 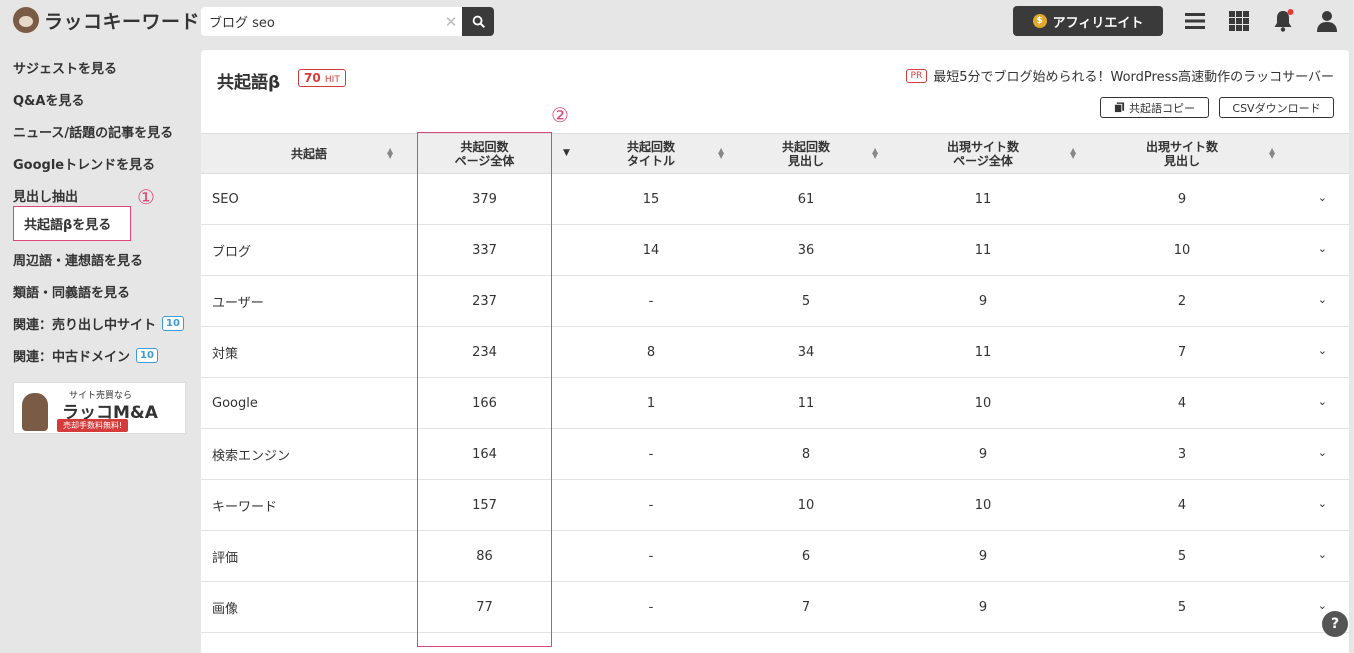 I want to click on csv-download-button: CSVダウンロード, so click(x=1276, y=107).